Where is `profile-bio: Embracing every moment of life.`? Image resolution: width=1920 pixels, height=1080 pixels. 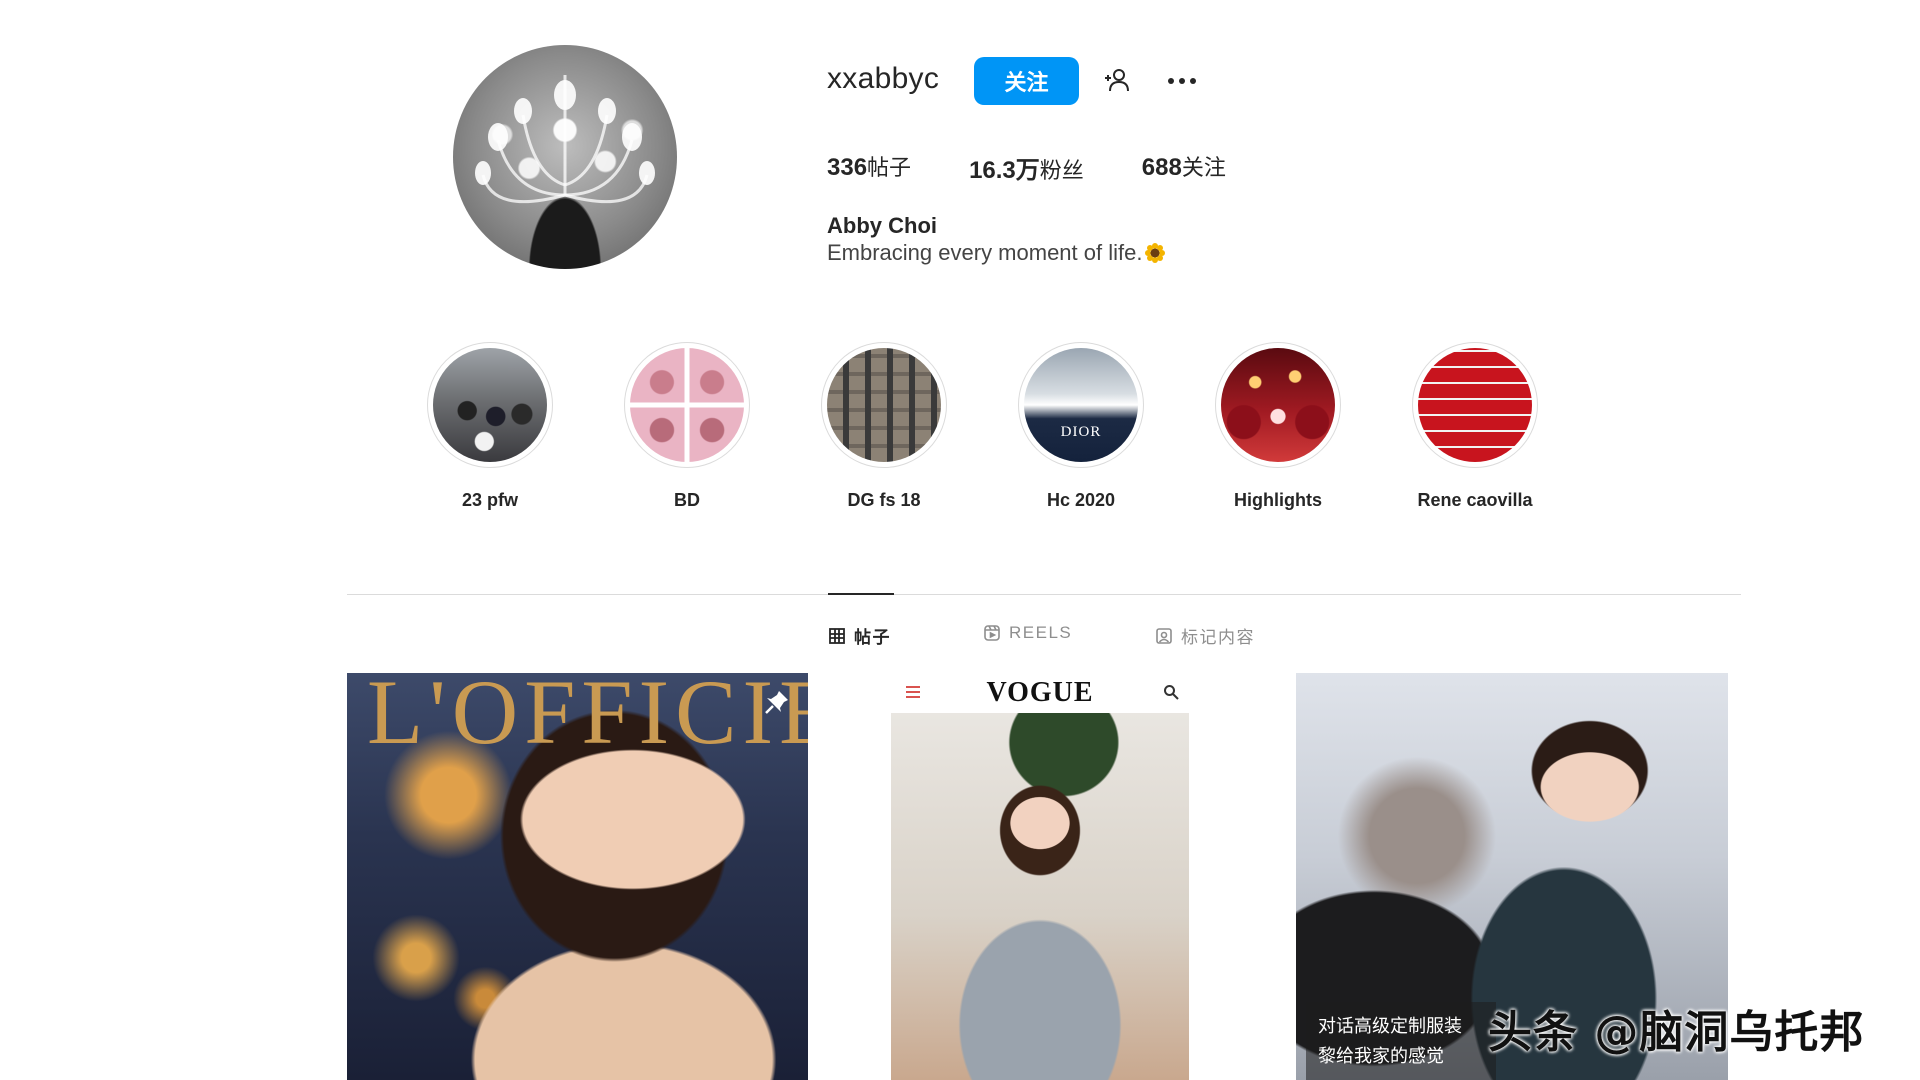
profile-bio: Embracing every moment of life. is located at coordinates (996, 253).